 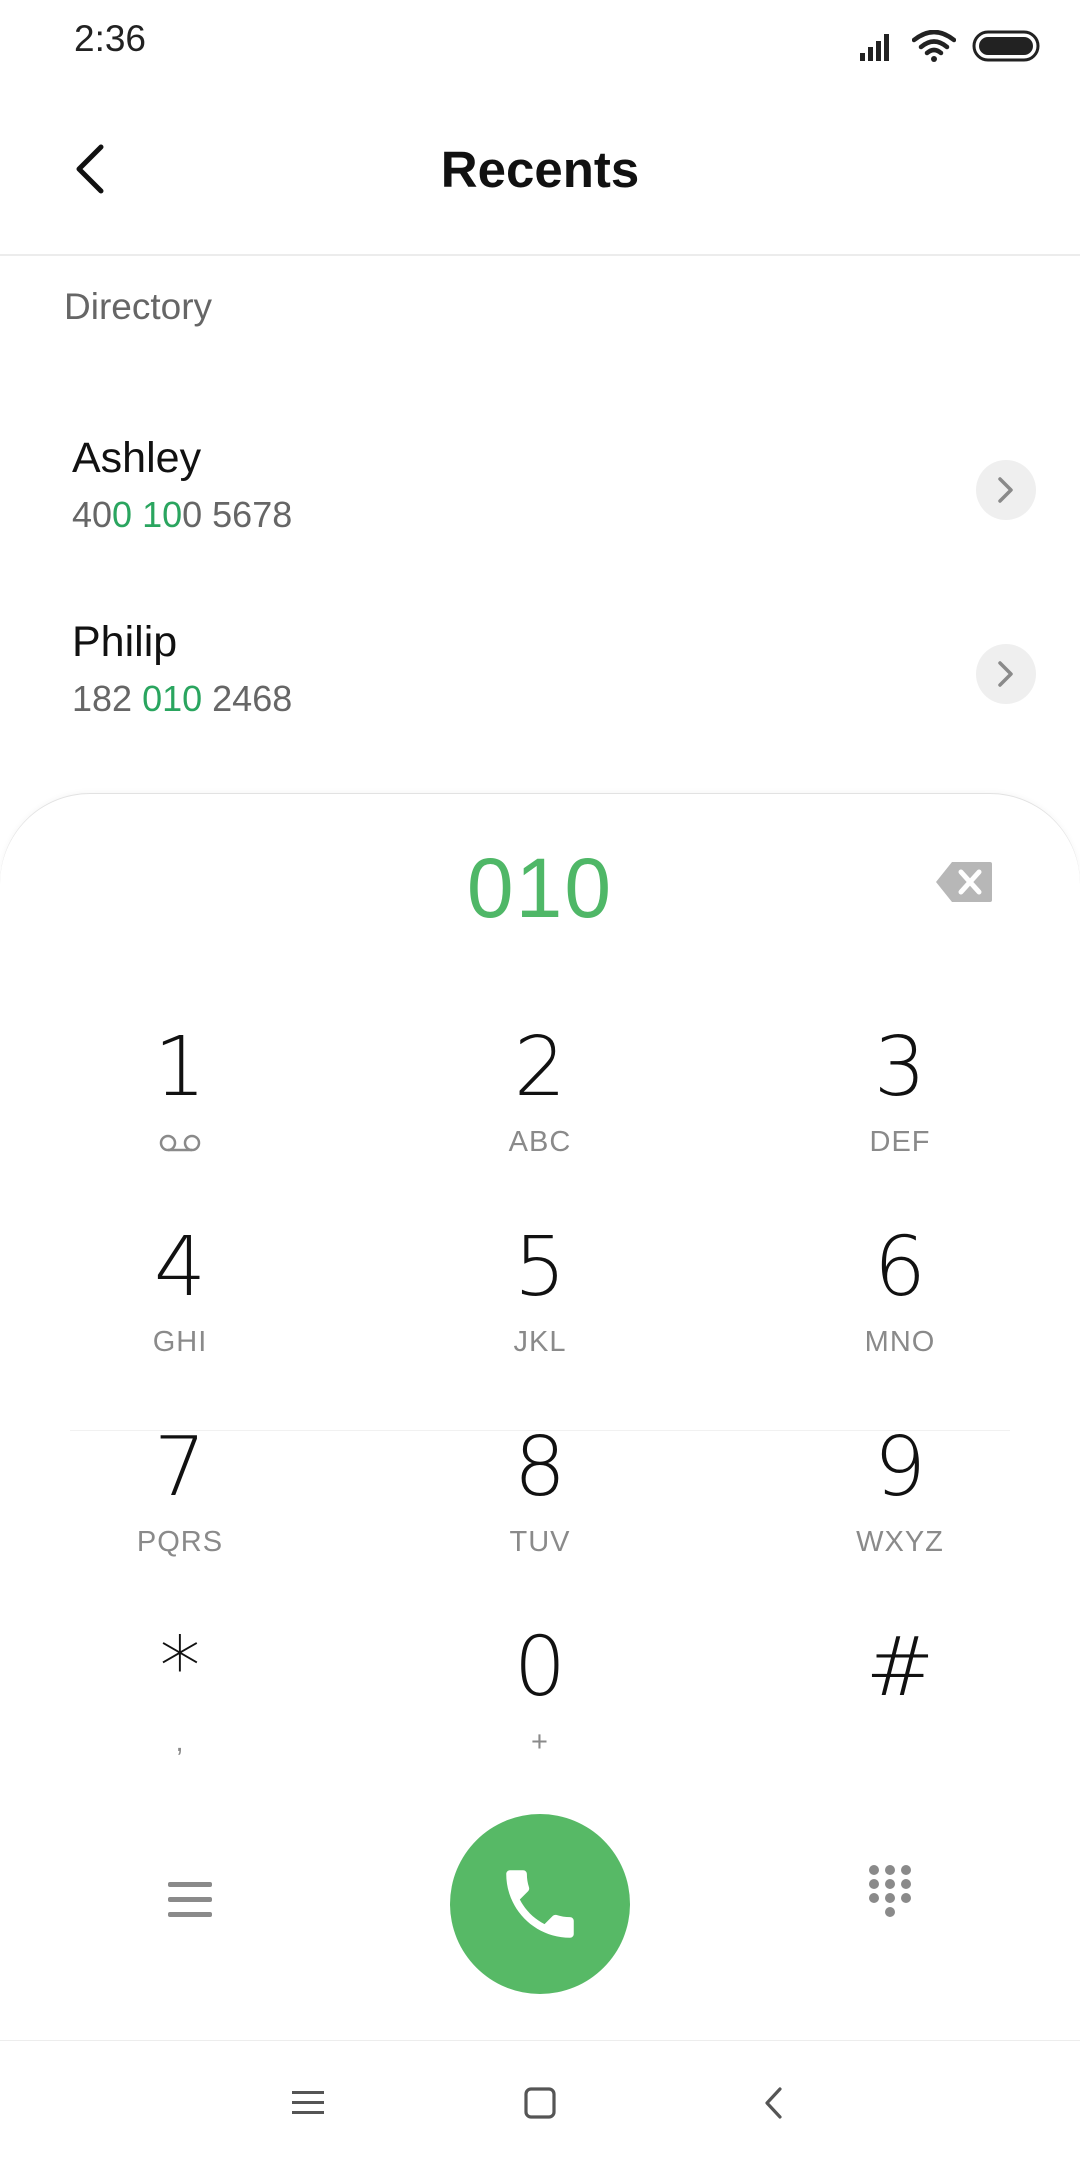 I want to click on menu-button, so click(x=190, y=1900).